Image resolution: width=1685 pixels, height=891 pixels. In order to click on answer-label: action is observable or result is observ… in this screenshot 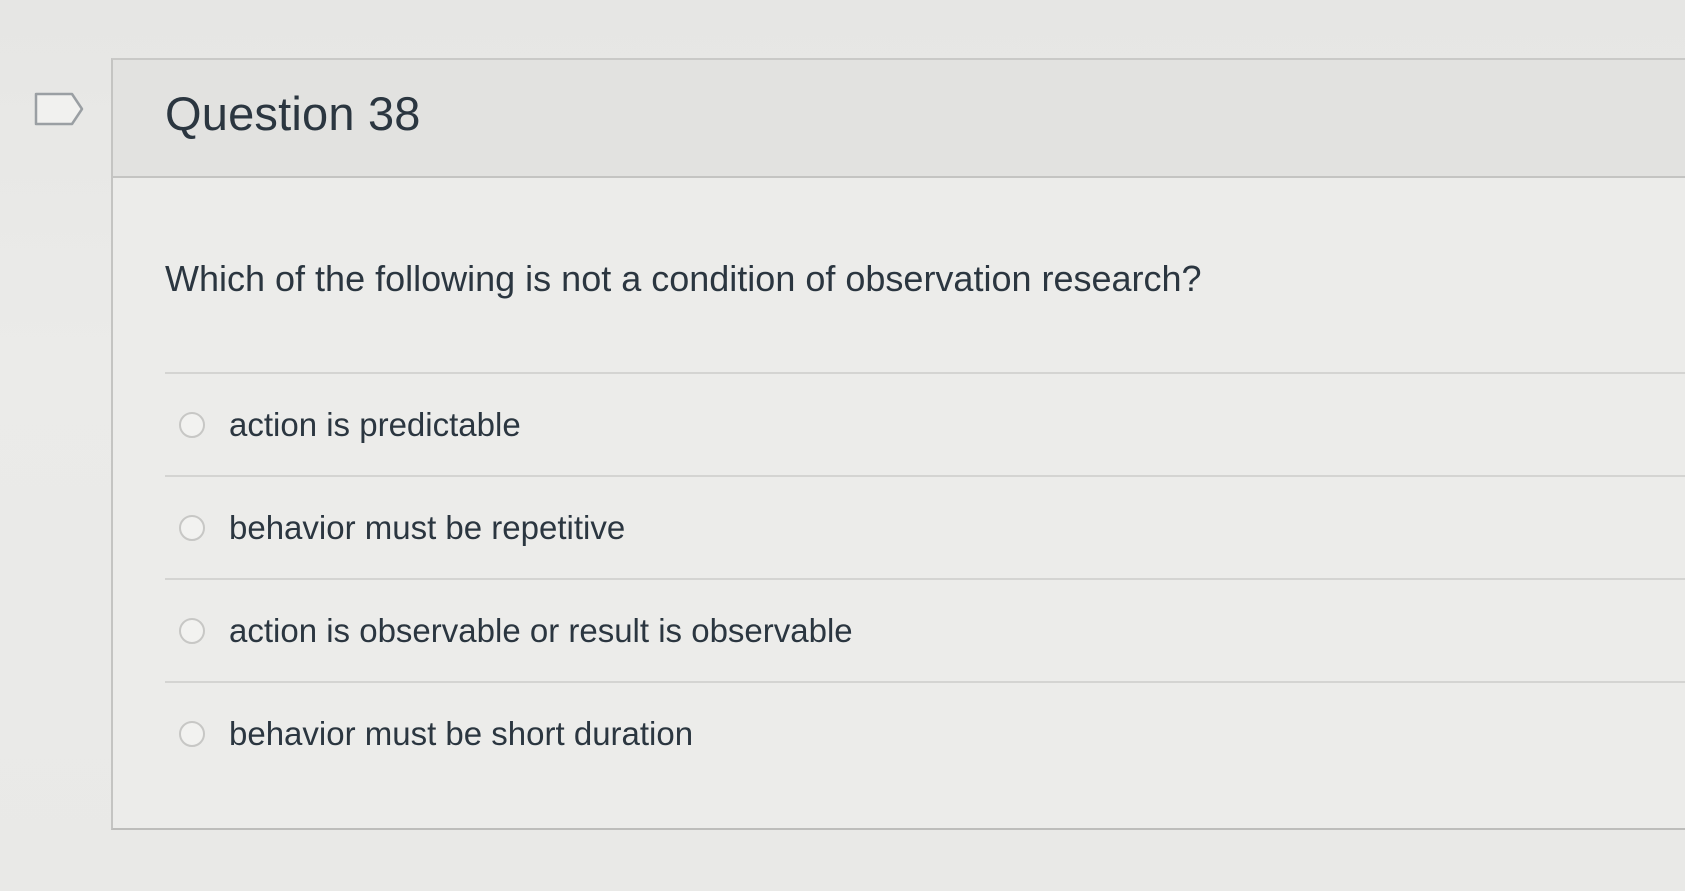, I will do `click(541, 630)`.